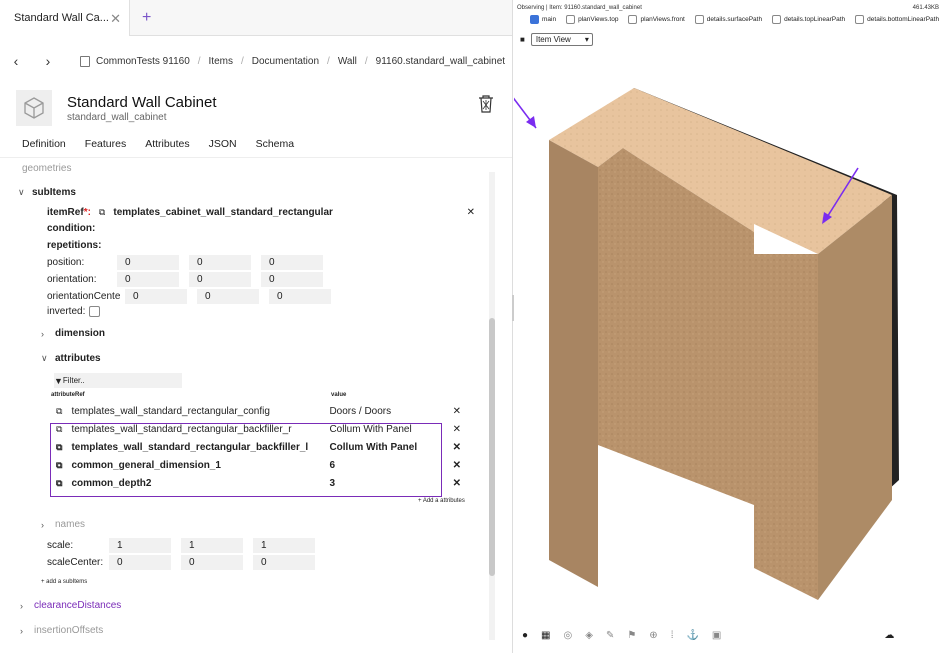  Describe the element at coordinates (440, 61) in the screenshot. I see `crumb-item: 91160.standard_wall_cabinet` at that location.